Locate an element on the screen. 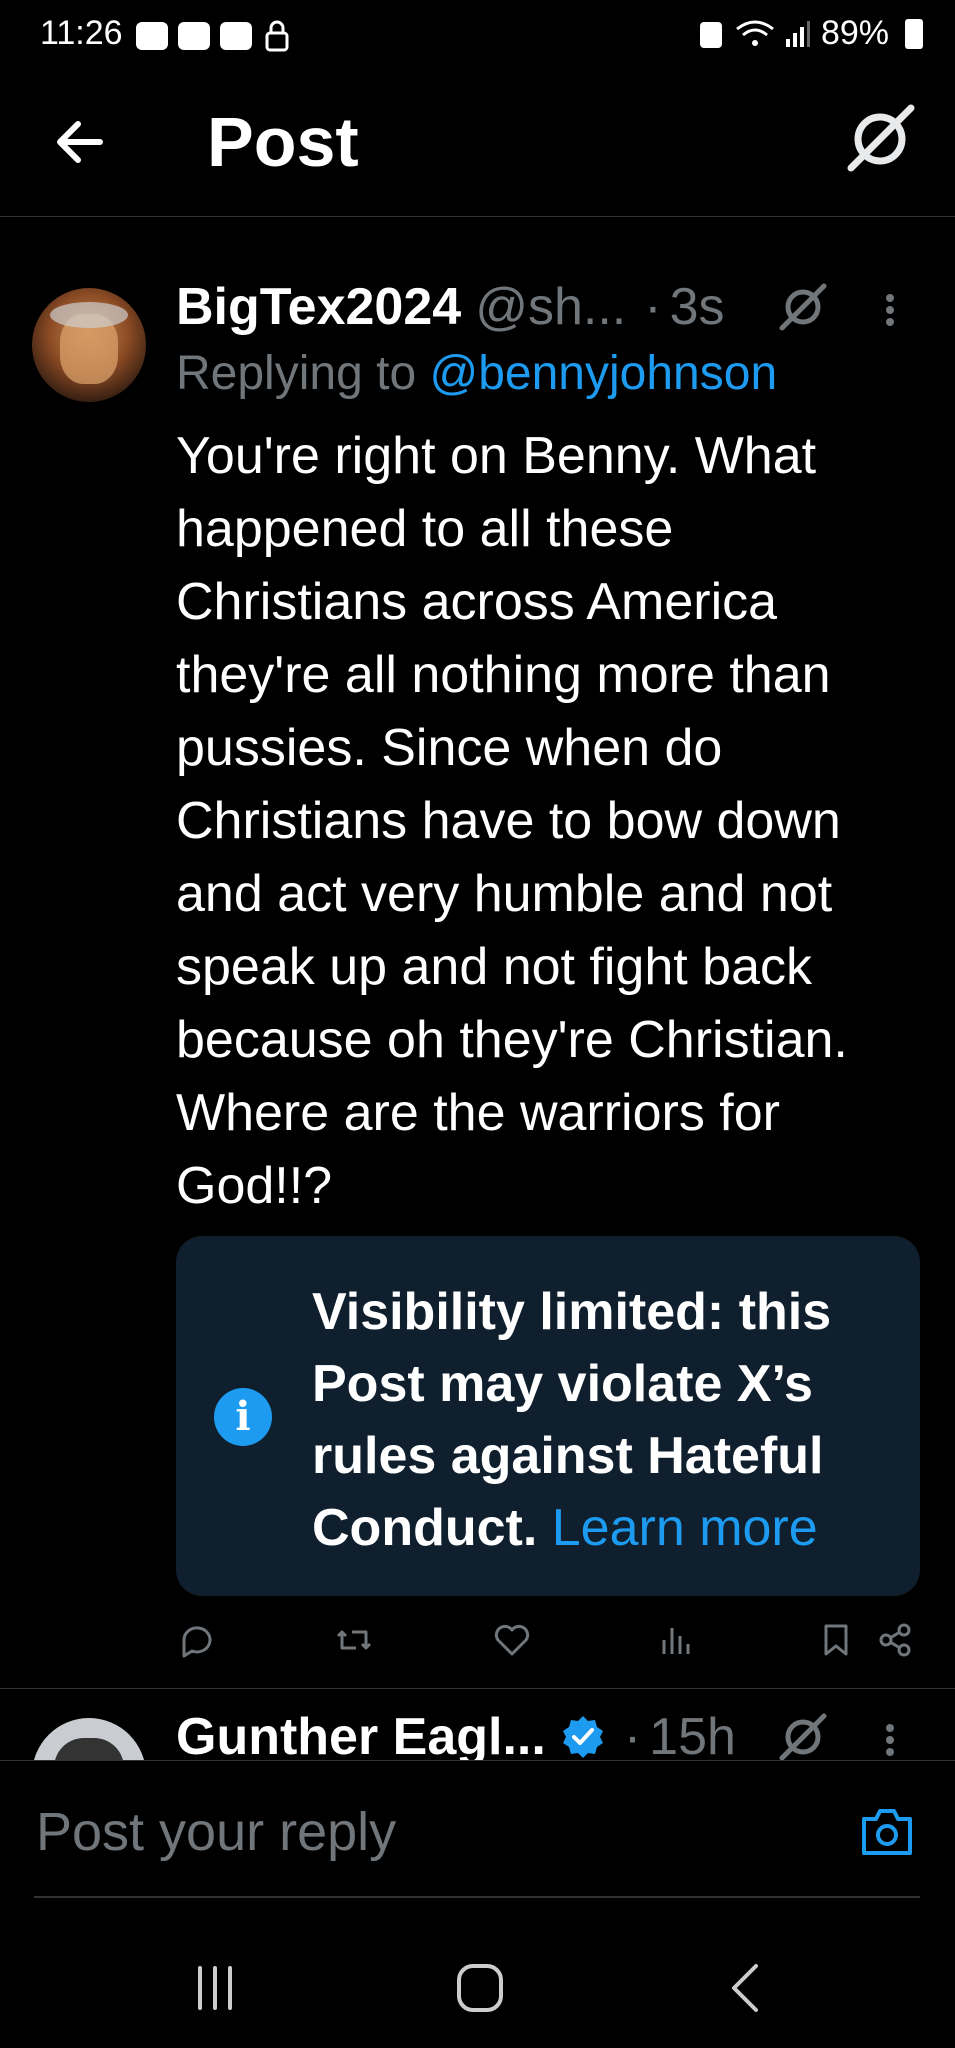 The image size is (955, 2048). status-right: 89% is located at coordinates (810, 33).